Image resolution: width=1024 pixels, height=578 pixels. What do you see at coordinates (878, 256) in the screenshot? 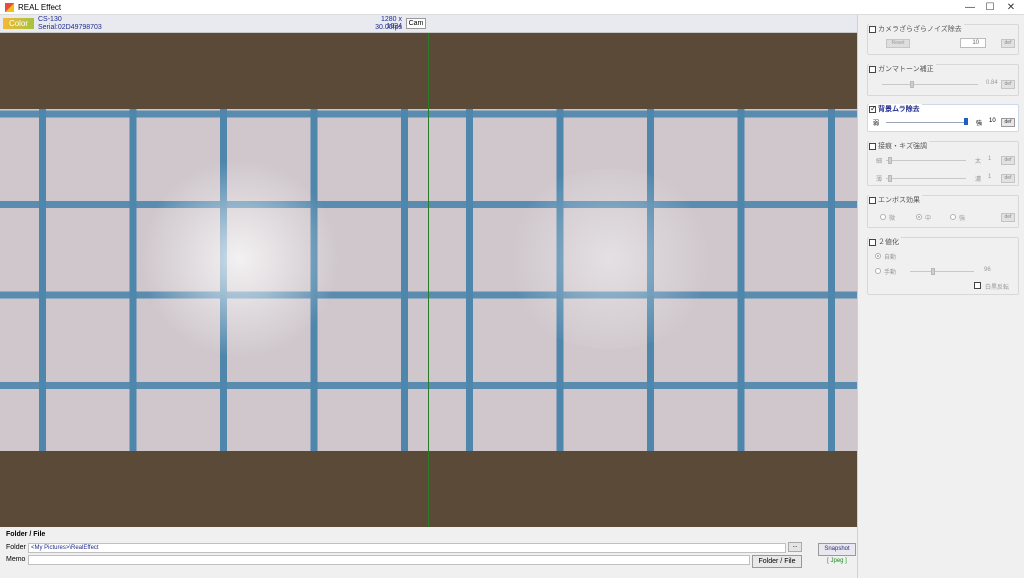
I see `binarize-auto-radio` at bounding box center [878, 256].